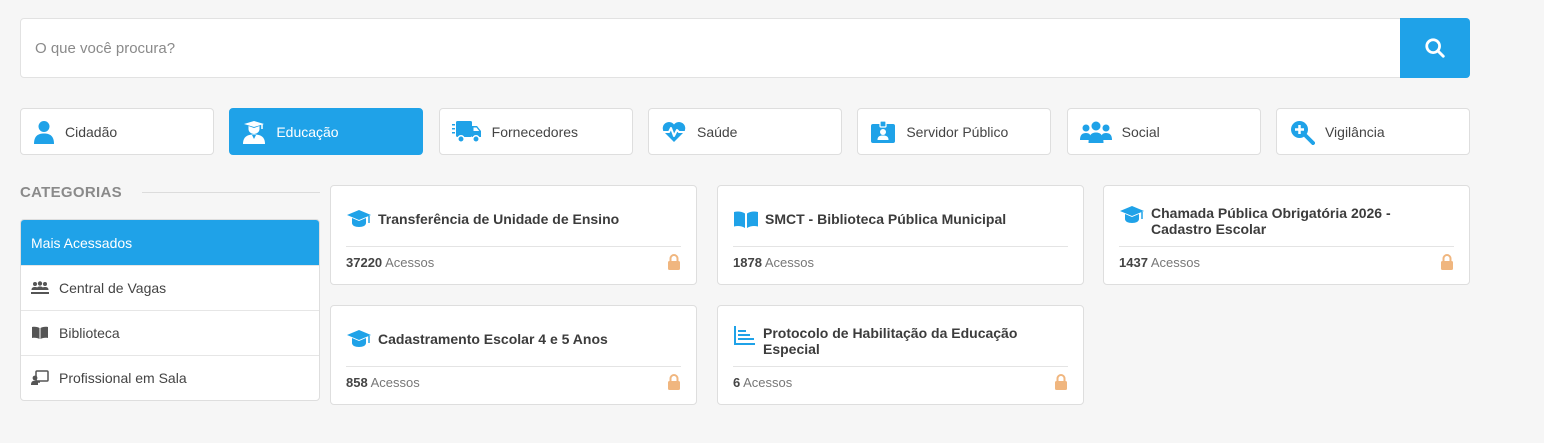  I want to click on tab-cidadao: Cidadão, so click(117, 131).